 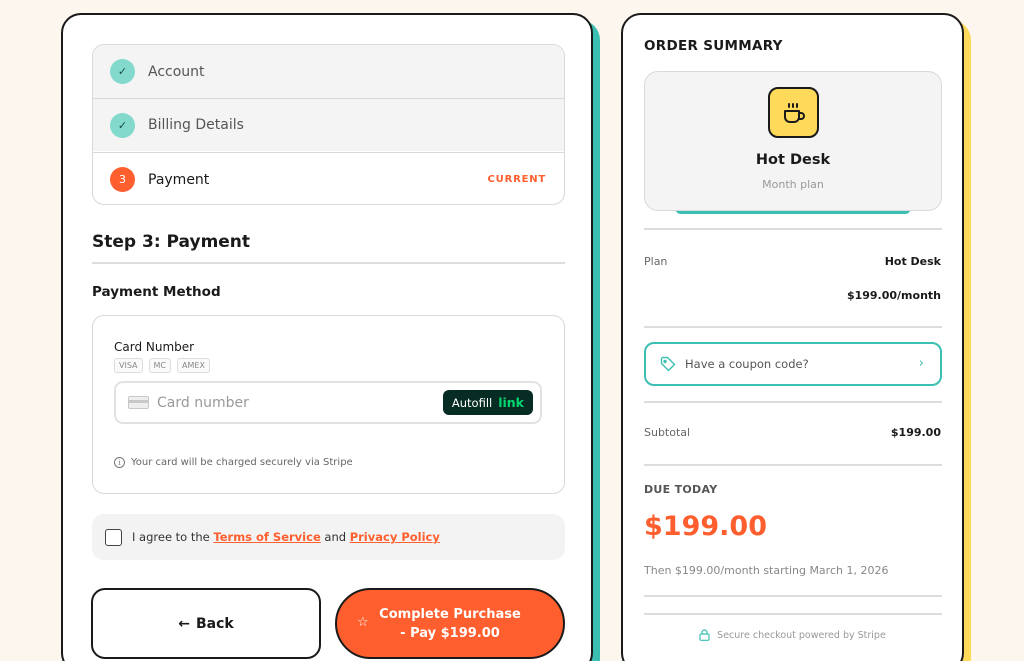 I want to click on arrow-left-icon: ←, so click(x=184, y=623).